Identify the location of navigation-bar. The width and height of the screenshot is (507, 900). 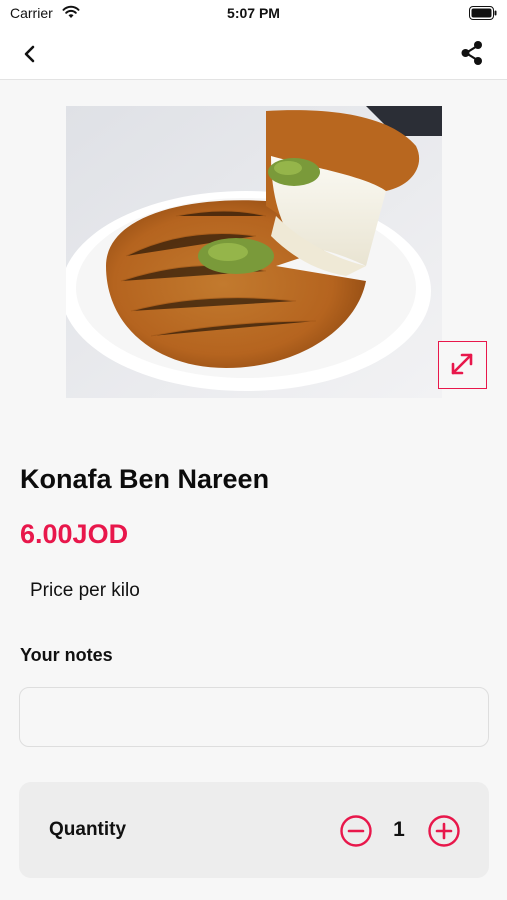
(253, 54).